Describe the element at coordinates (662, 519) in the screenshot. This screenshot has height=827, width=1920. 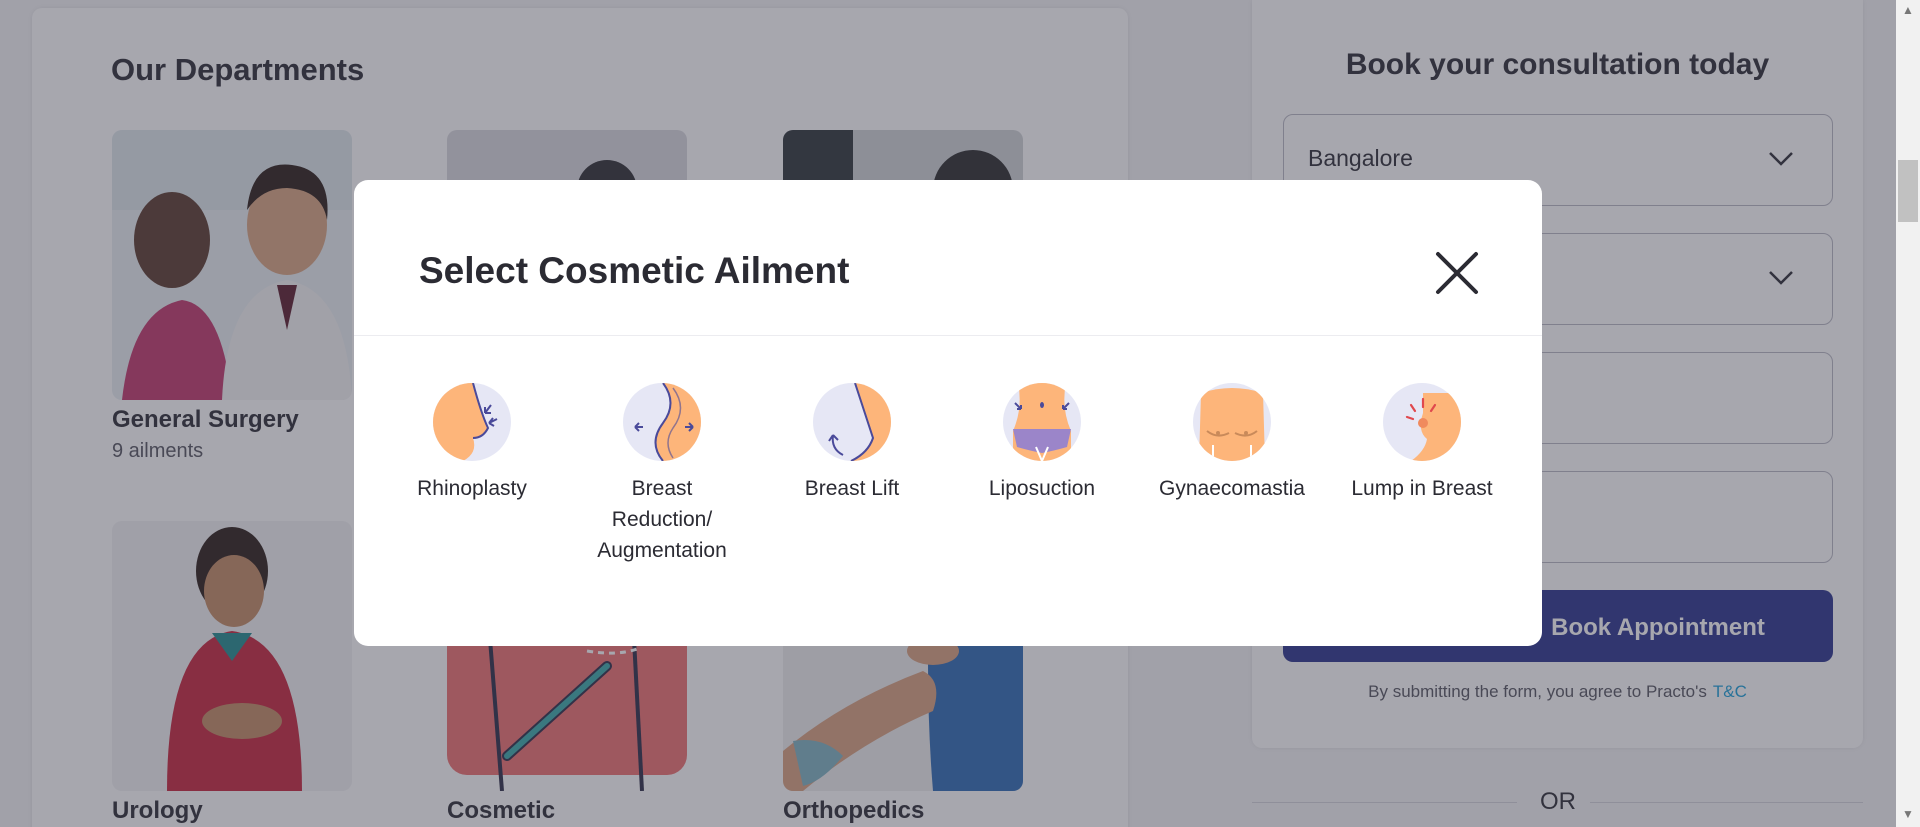
I see `ailment-label: Breast Reduction/ Augmentation` at that location.